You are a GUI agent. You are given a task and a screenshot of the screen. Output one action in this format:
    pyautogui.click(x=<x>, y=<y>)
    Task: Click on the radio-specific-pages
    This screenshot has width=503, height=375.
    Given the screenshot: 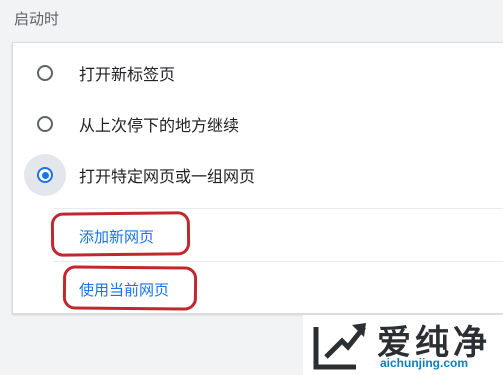 What is the action you would take?
    pyautogui.click(x=45, y=175)
    